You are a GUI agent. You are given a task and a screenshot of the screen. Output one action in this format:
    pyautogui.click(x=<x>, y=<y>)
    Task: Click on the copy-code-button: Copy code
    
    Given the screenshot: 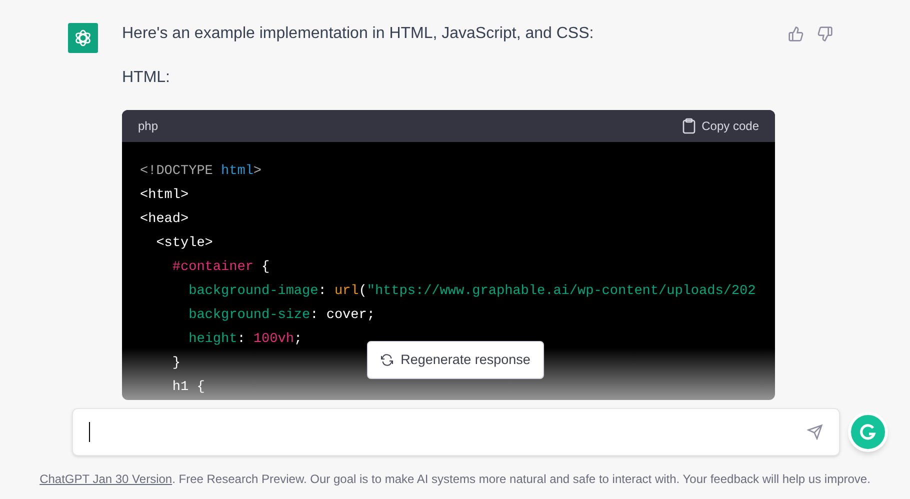 What is the action you would take?
    pyautogui.click(x=720, y=126)
    